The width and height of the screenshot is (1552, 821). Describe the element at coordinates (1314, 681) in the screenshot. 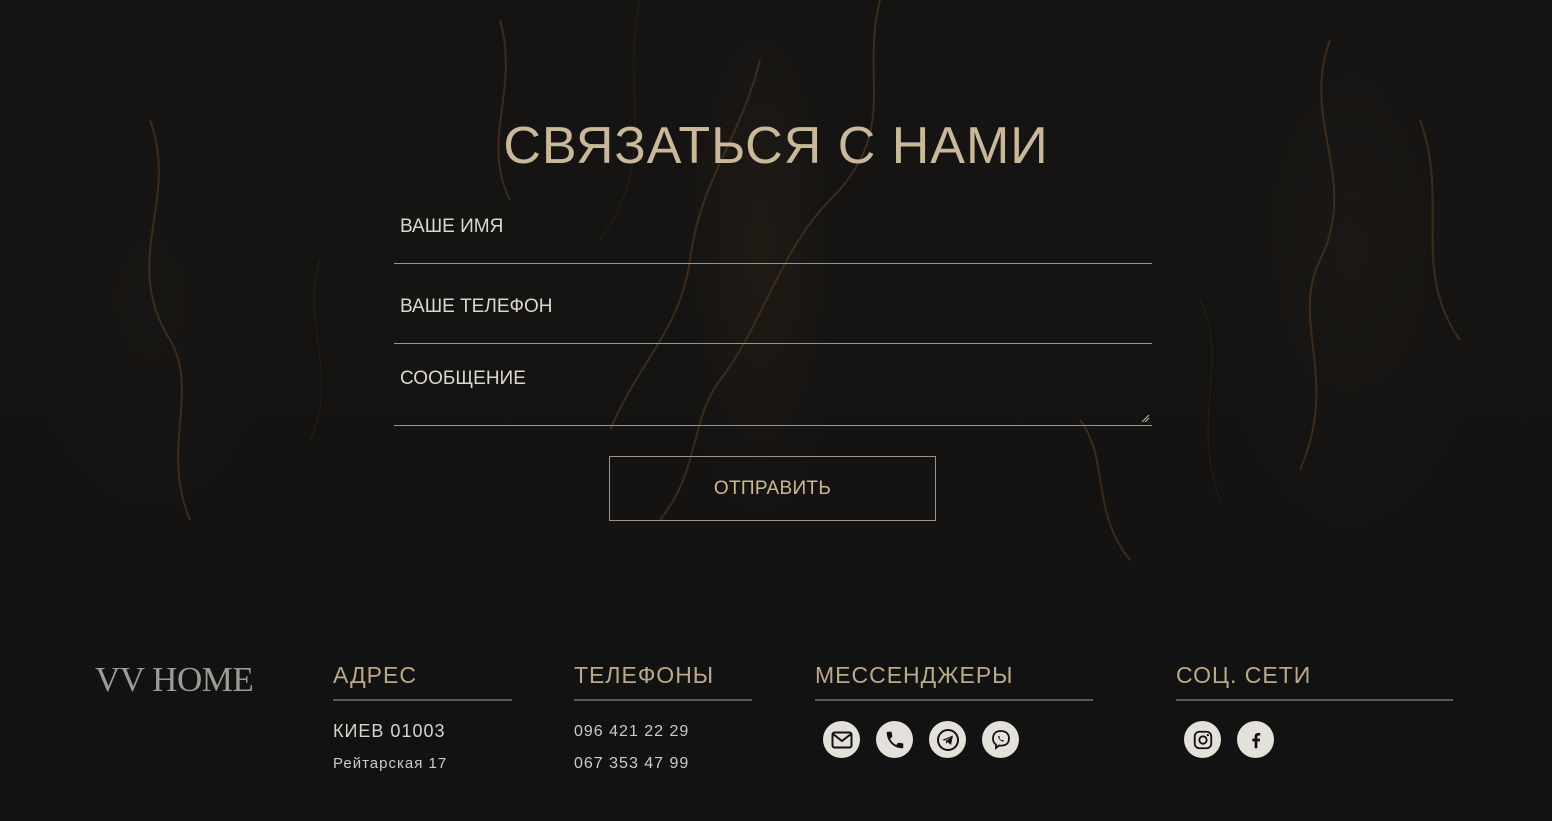

I see `social-heading: СОЦ. СЕТИ` at that location.